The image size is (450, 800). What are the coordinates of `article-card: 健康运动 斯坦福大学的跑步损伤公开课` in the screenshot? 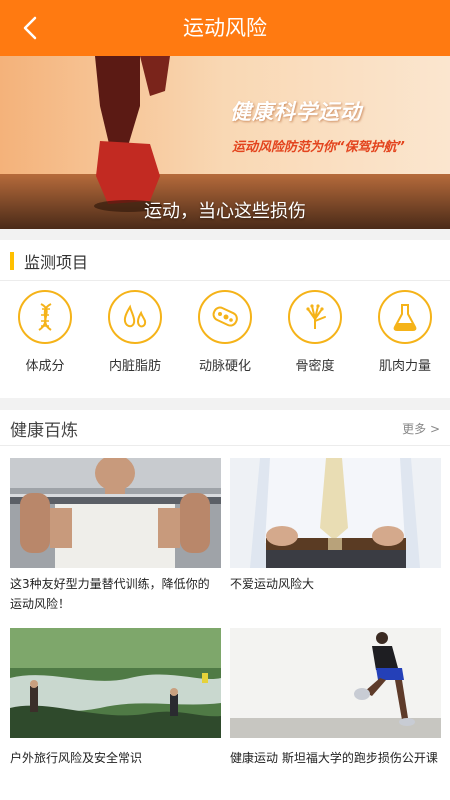 It's located at (335, 698).